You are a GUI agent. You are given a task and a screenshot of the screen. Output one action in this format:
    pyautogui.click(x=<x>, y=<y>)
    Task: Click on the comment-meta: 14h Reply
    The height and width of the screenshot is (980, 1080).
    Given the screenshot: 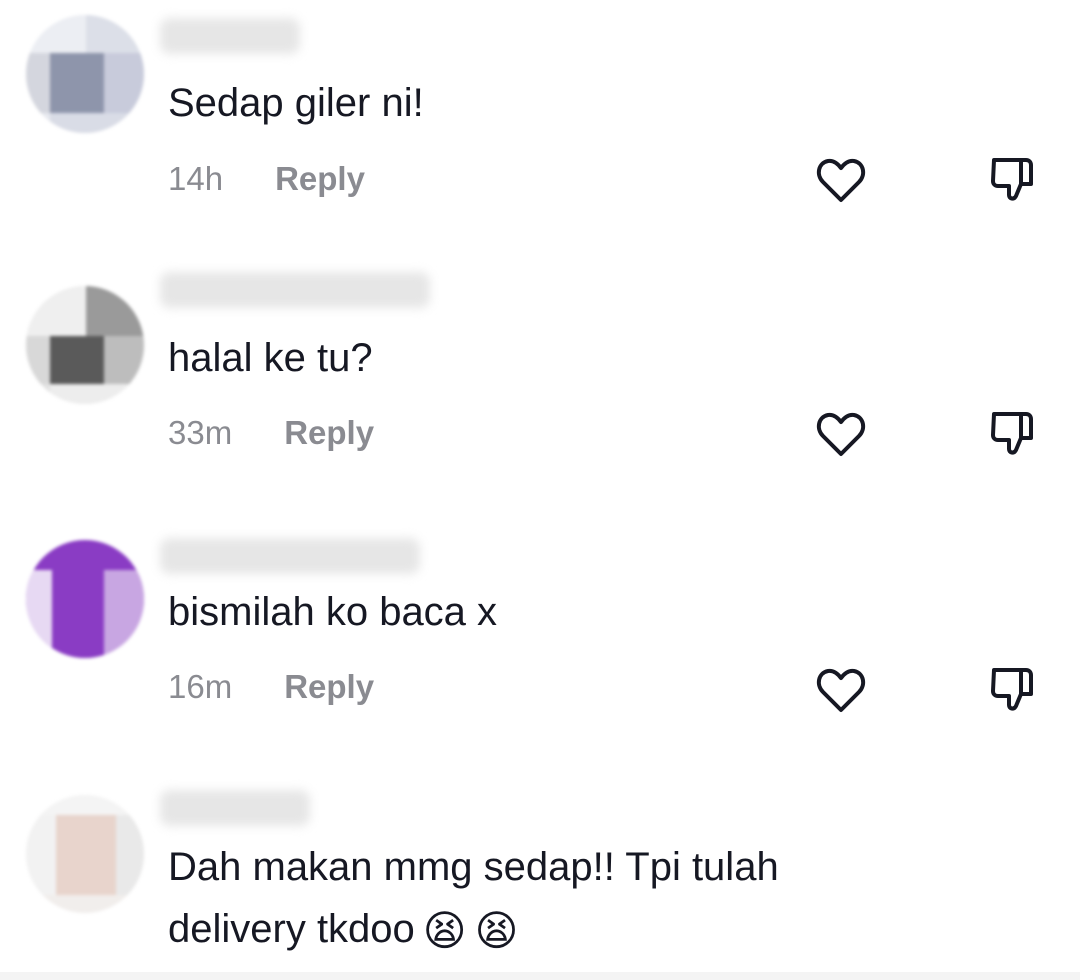 What is the action you would take?
    pyautogui.click(x=266, y=179)
    